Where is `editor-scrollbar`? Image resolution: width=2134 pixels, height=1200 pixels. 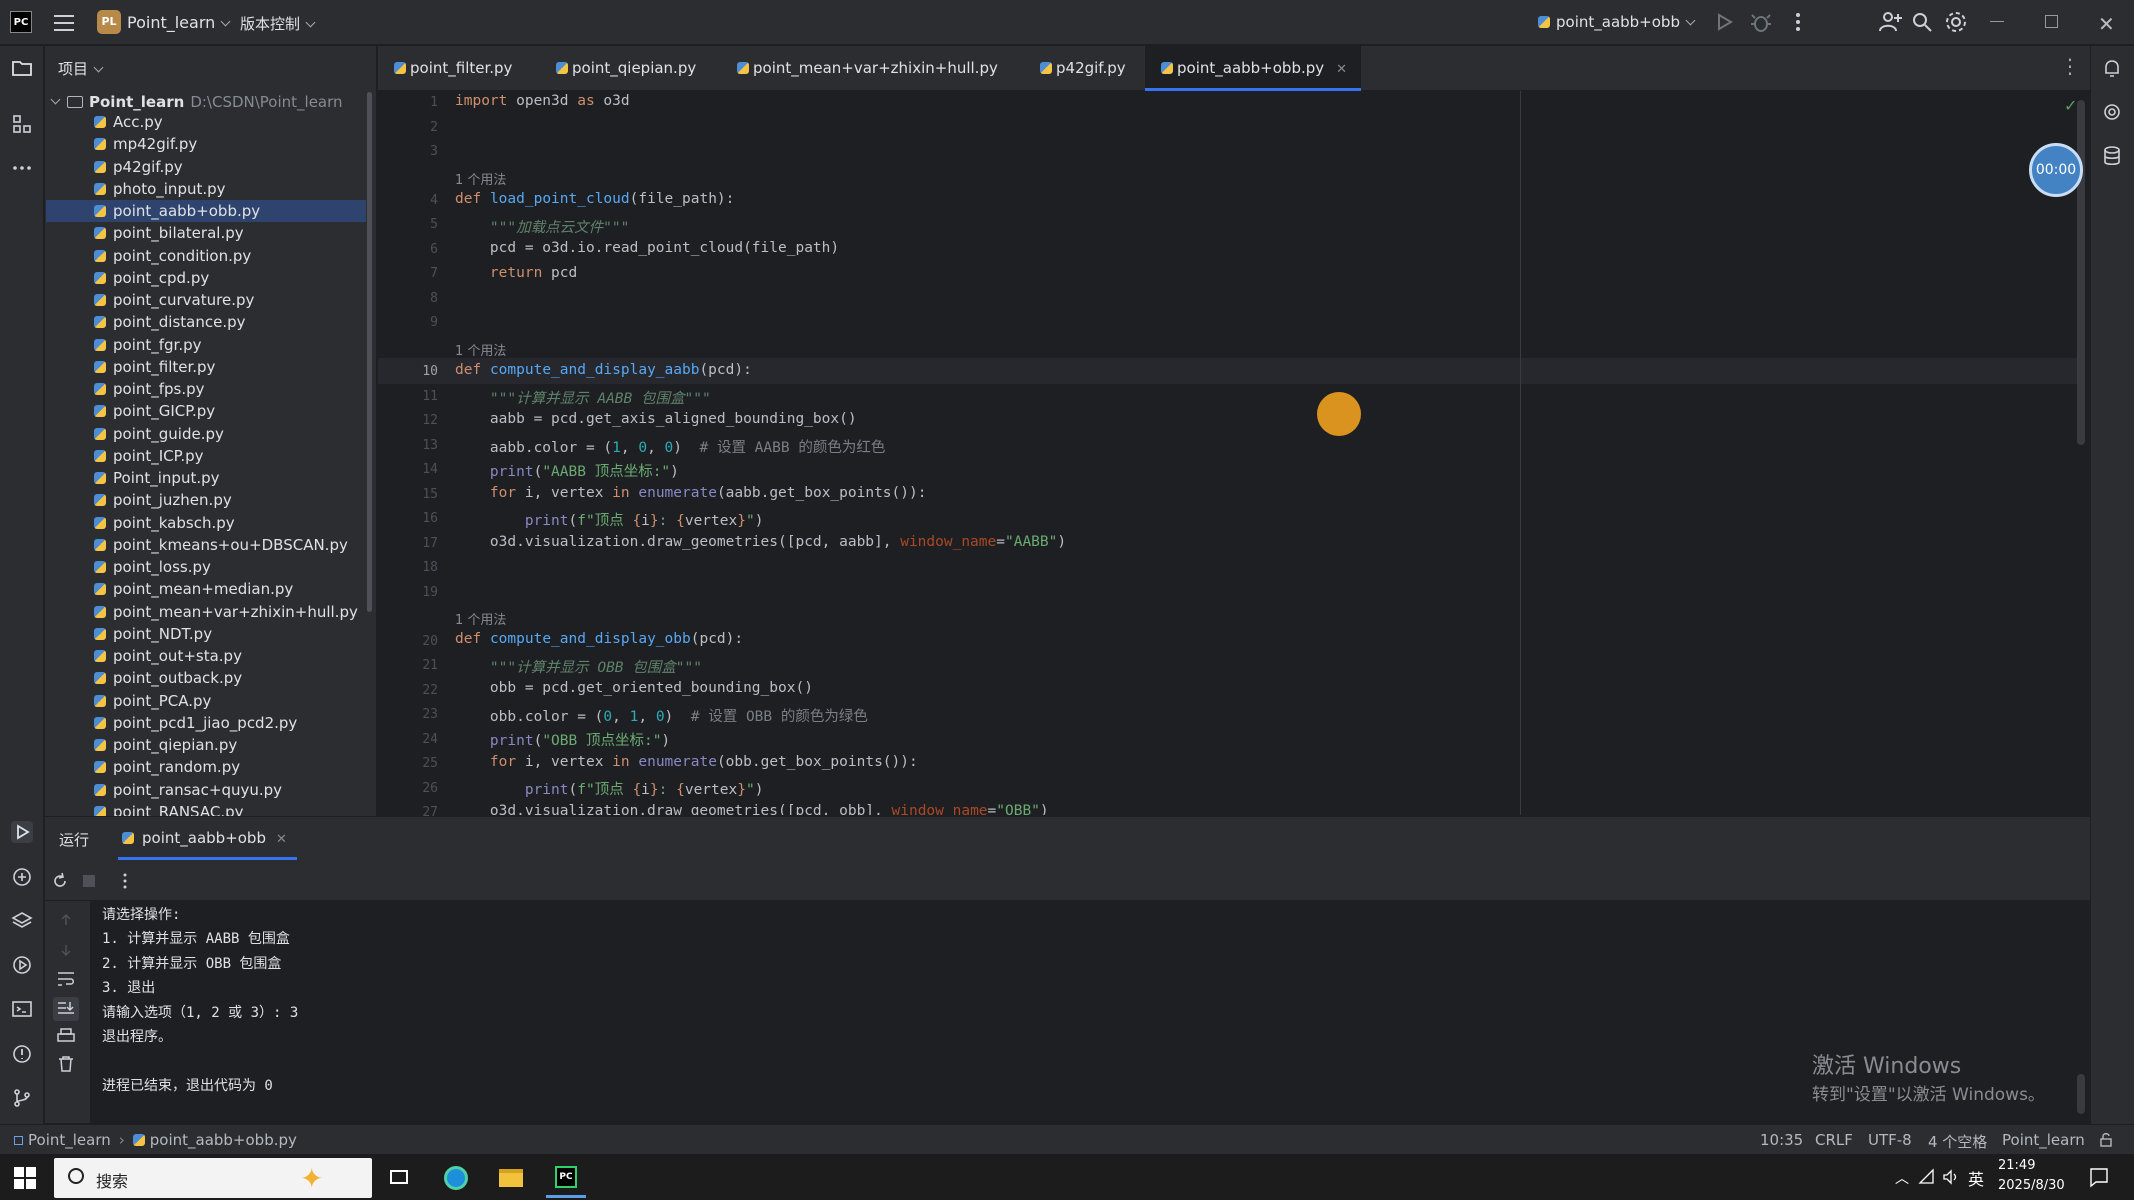
editor-scrollbar is located at coordinates (2081, 272).